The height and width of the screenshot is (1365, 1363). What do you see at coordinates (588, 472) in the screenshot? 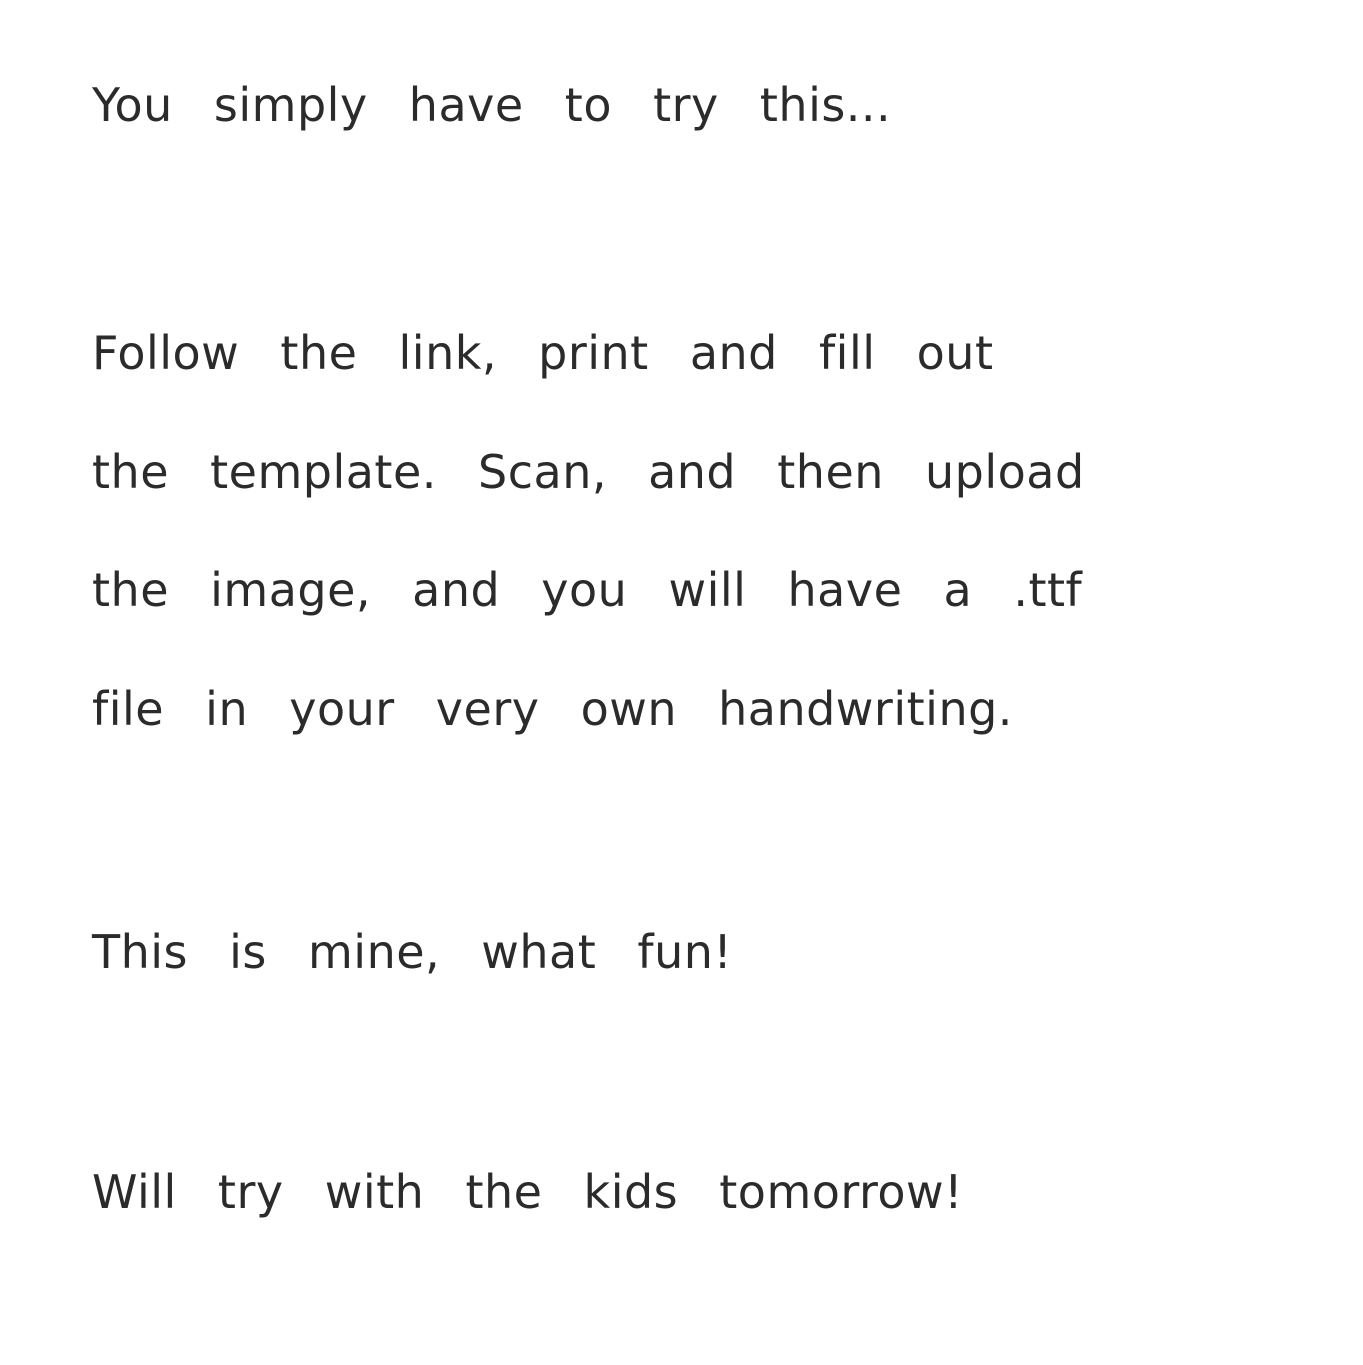
I see `note-line-instructions-2: the template. Scan, and then upload` at bounding box center [588, 472].